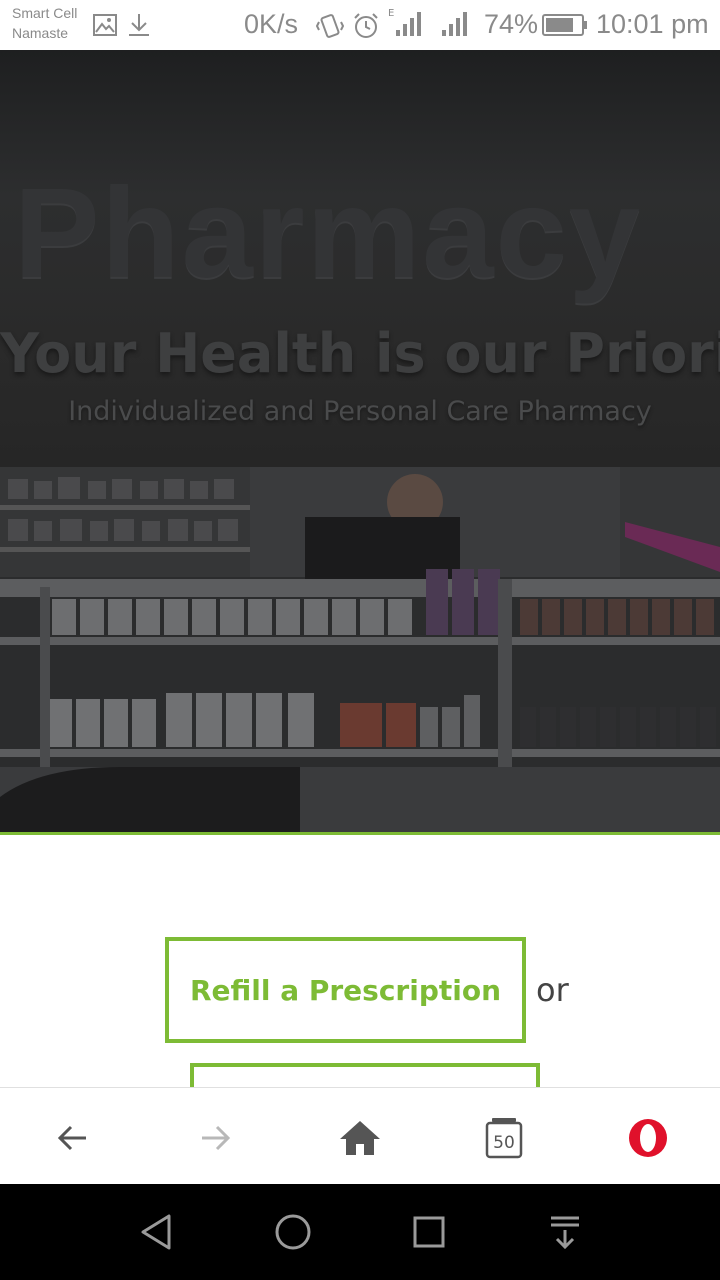 This screenshot has width=720, height=1280. Describe the element at coordinates (293, 1232) in the screenshot. I see `home-circle-icon` at that location.